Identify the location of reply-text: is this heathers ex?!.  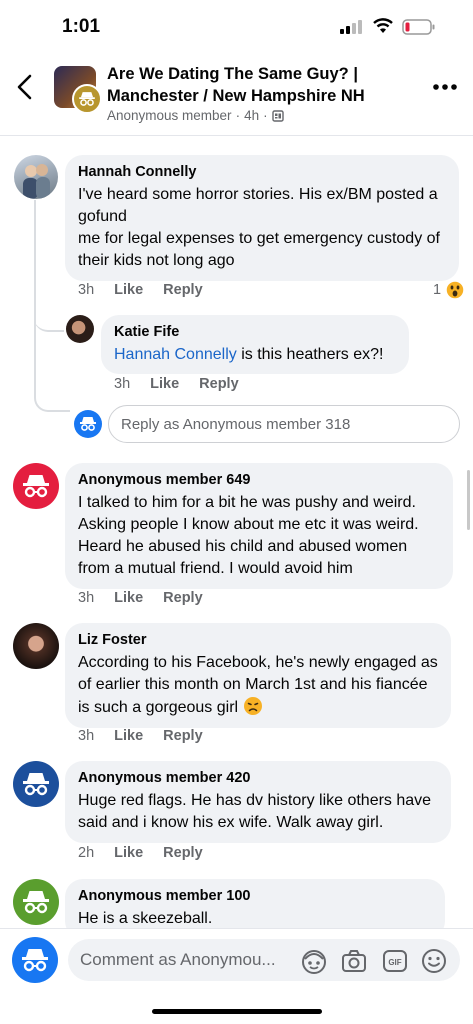
(310, 354).